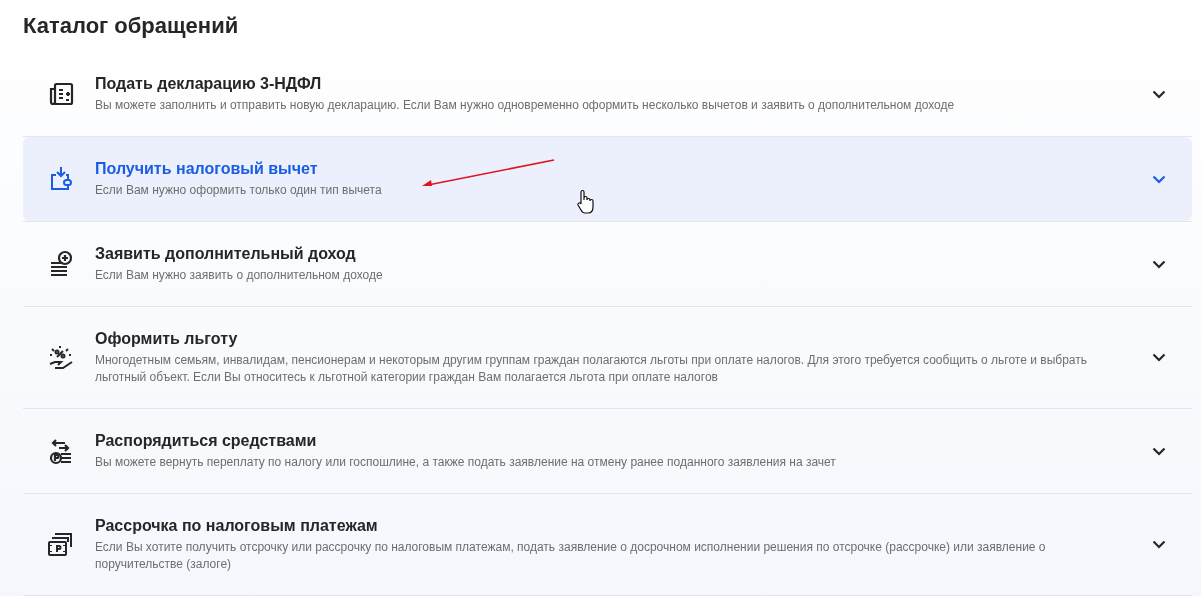  What do you see at coordinates (591, 369) in the screenshot?
I see `request-description: Многодетным семьям, инвалидам, пенсионерам и некоторым другим группам граждан полагаются льготы при оплате налогов. Для этого требуется сообщить о льготе и выбрать льготный объект. Если Вы относитесь к льготной категории граждан Вам полагается льгота при оплате налогов` at bounding box center [591, 369].